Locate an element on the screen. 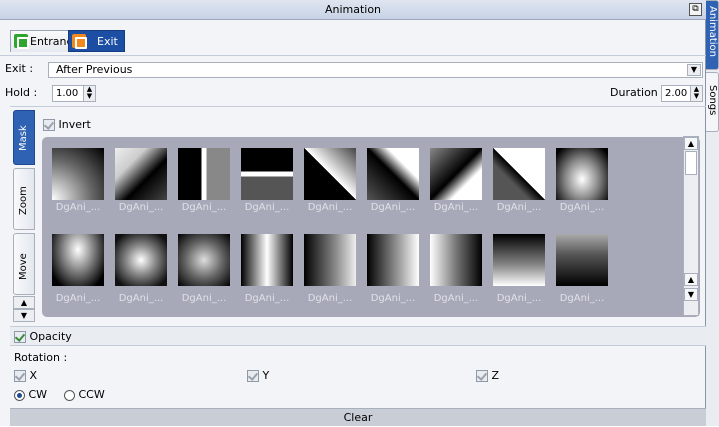 The height and width of the screenshot is (427, 719). opacity-checkbox is located at coordinates (20, 337).